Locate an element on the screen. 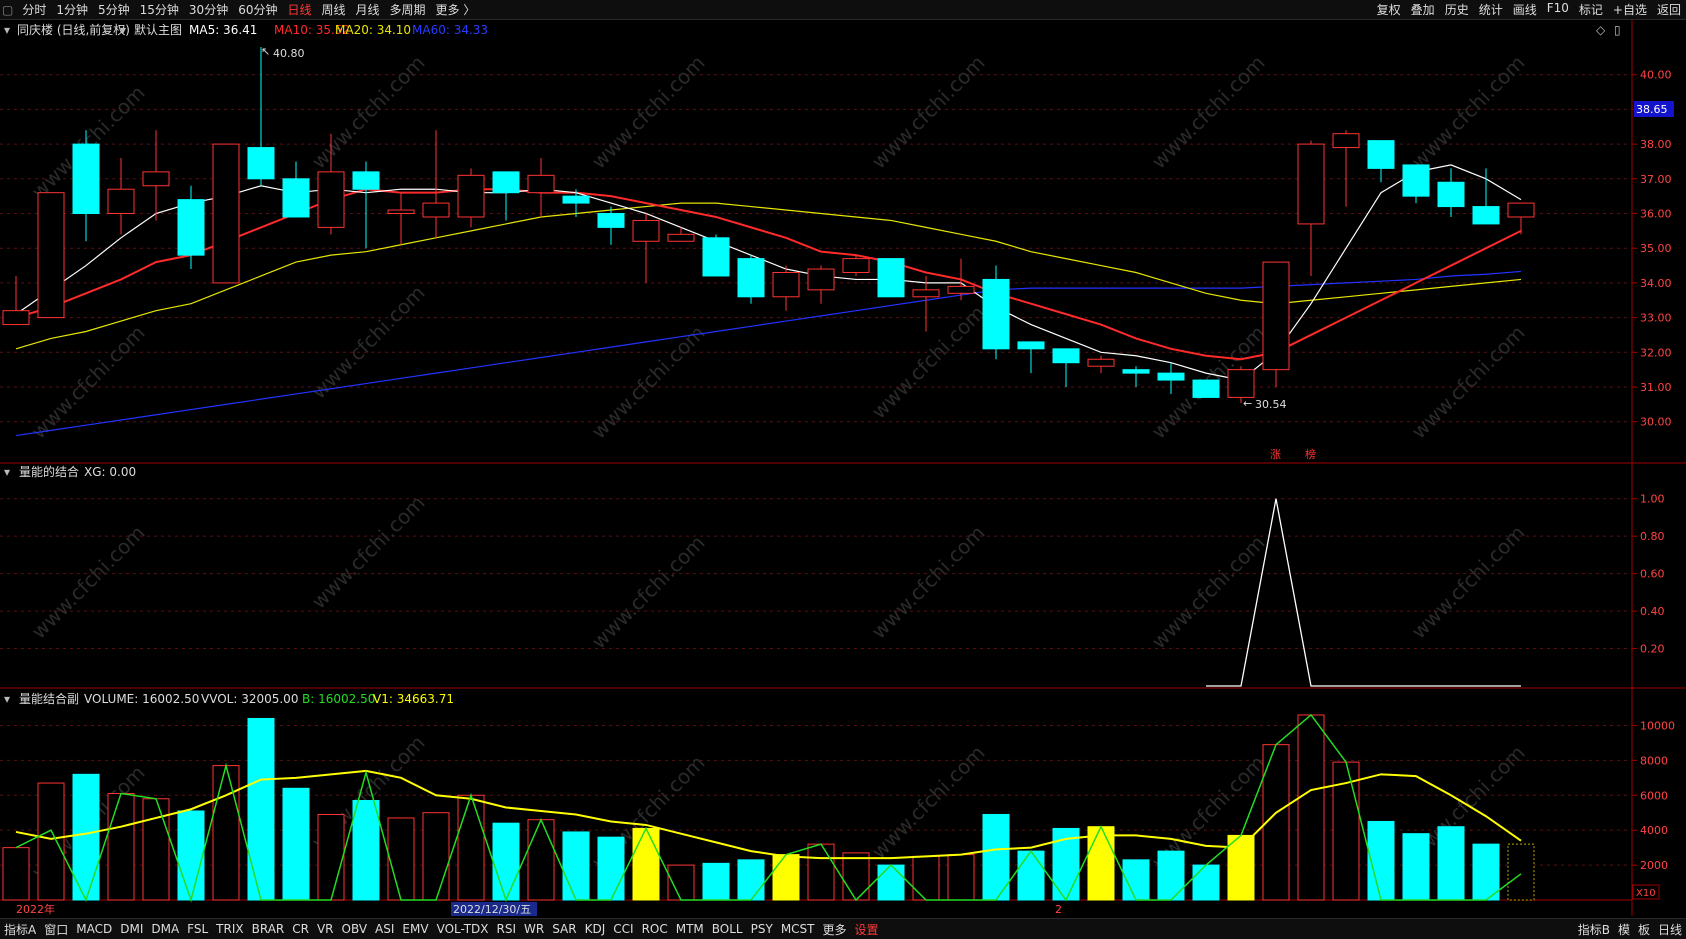 The height and width of the screenshot is (939, 1686). price-tag: 38.65 is located at coordinates (1652, 109).